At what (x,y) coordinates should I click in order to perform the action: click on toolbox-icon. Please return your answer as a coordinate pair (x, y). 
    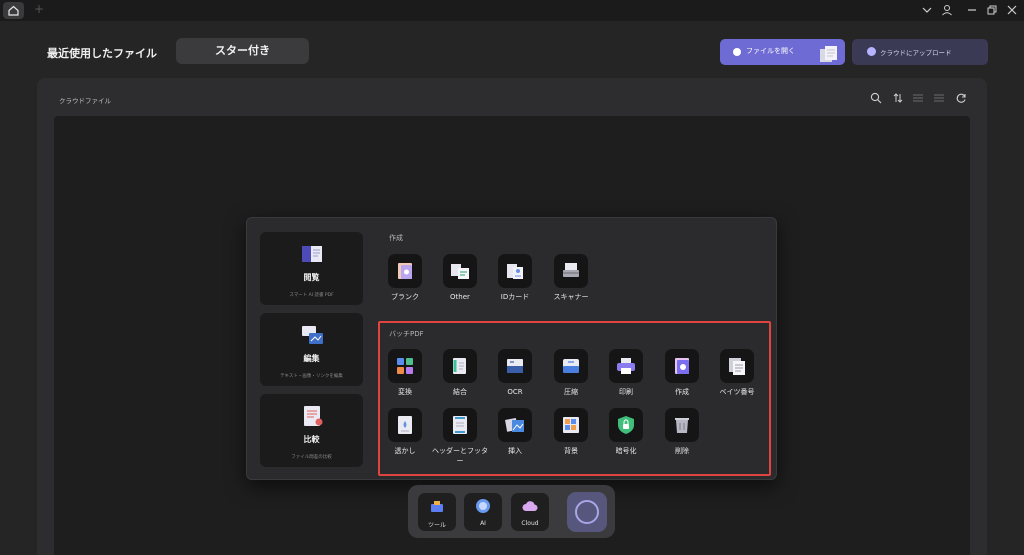
    Looking at the image, I should click on (437, 506).